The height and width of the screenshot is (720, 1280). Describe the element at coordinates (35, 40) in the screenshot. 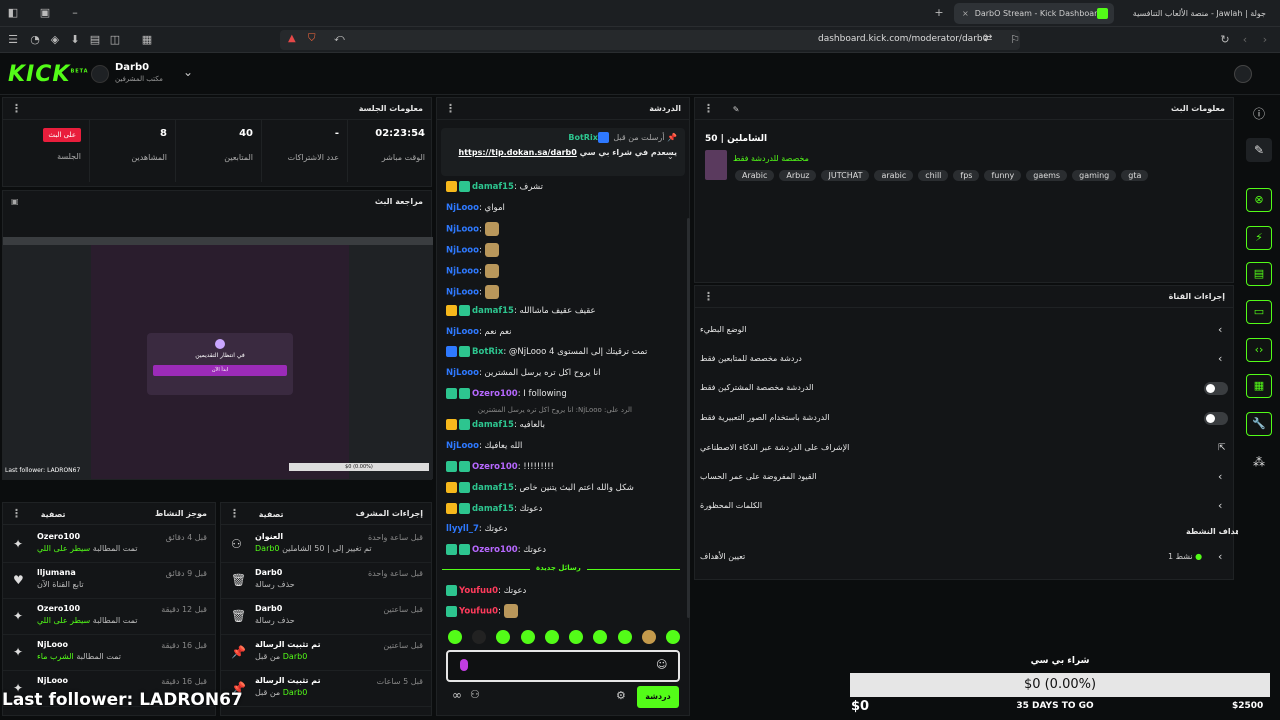

I see `speed-dial-icon: ◔` at that location.